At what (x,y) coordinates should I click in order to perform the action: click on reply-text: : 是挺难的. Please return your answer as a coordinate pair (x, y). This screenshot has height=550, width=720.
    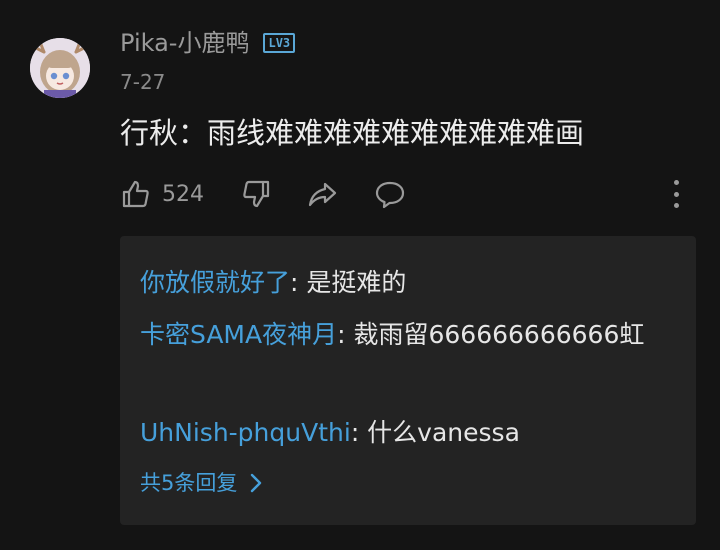
    Looking at the image, I should click on (348, 282).